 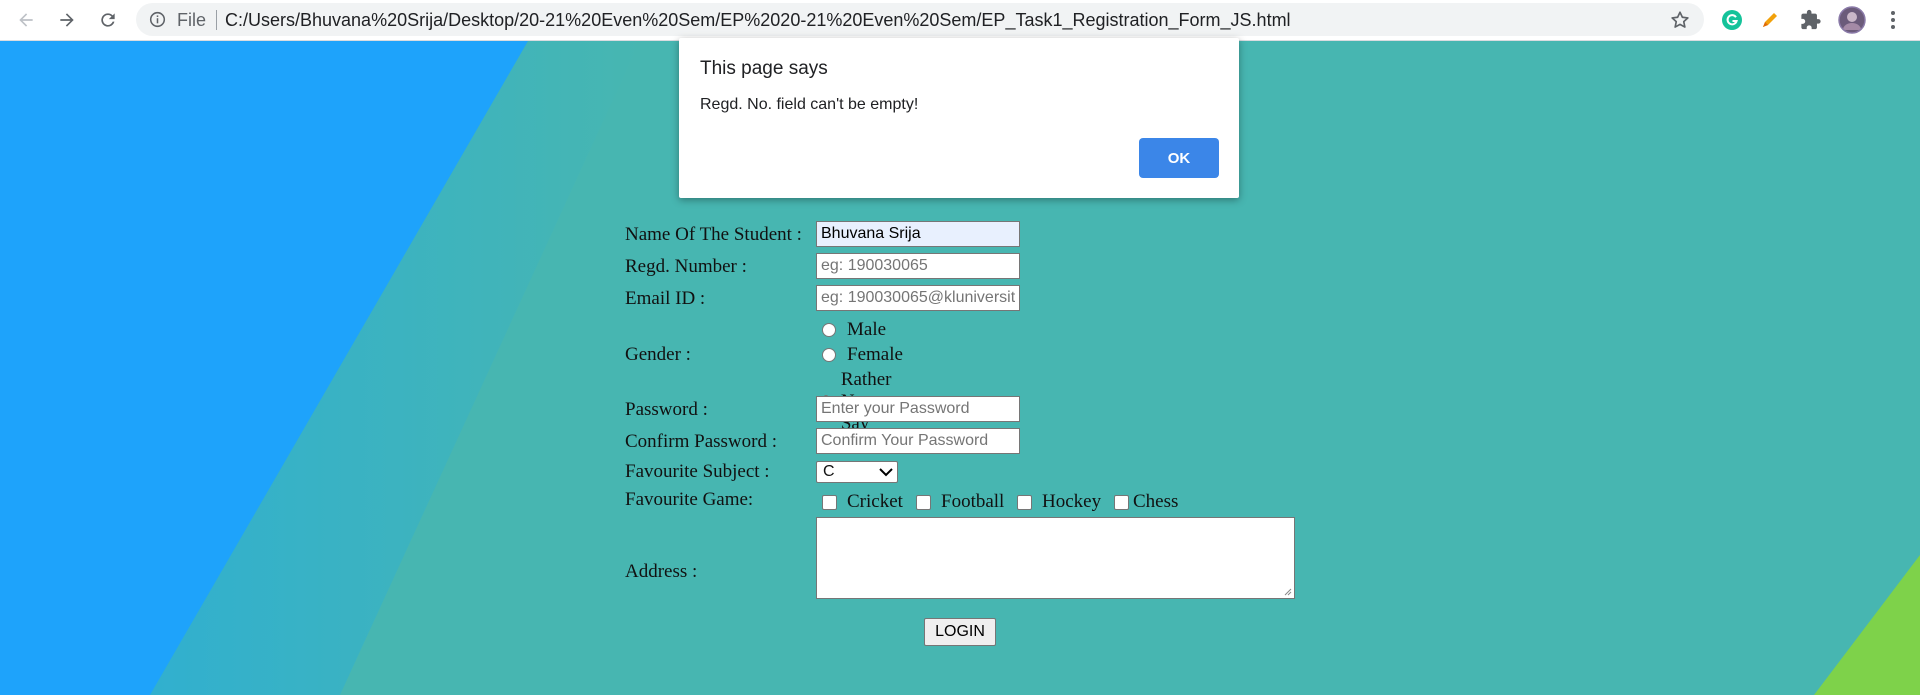 What do you see at coordinates (1072, 501) in the screenshot?
I see `game-option-label: Hockey` at bounding box center [1072, 501].